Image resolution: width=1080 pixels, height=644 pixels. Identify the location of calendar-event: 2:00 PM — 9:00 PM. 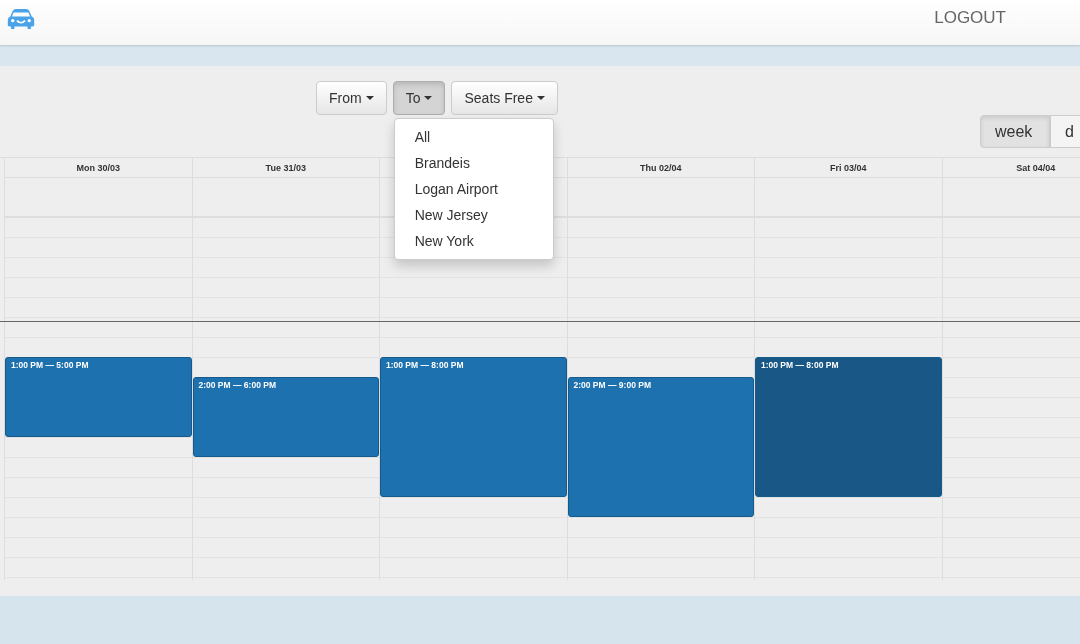
(660, 447).